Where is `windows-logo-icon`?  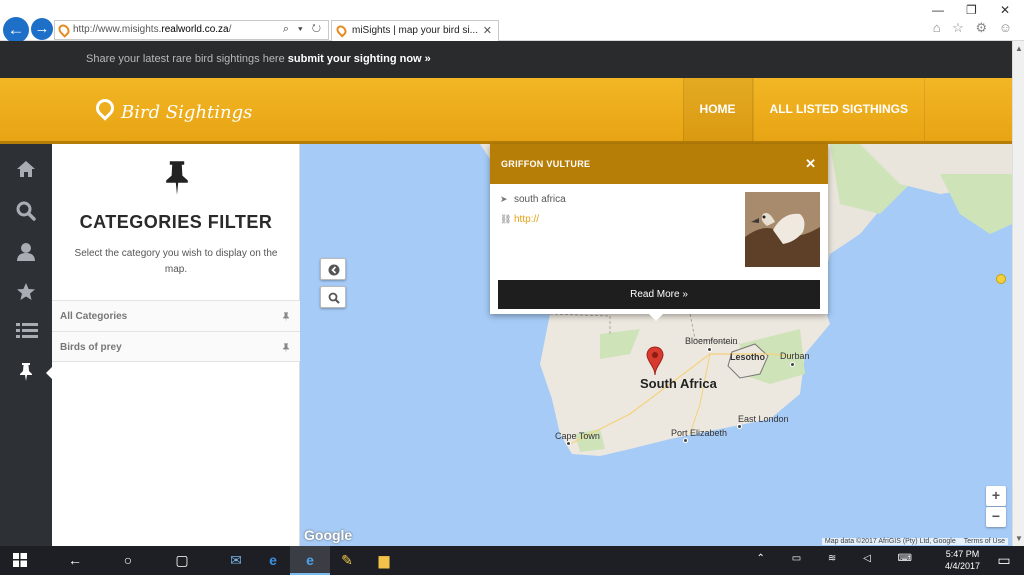
windows-logo-icon is located at coordinates (20, 560).